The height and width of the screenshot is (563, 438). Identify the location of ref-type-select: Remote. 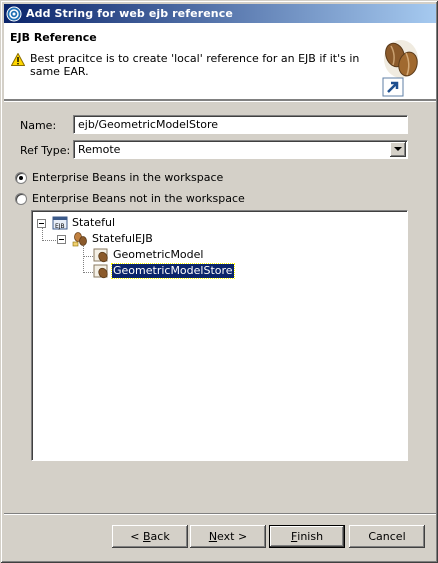
(240, 149).